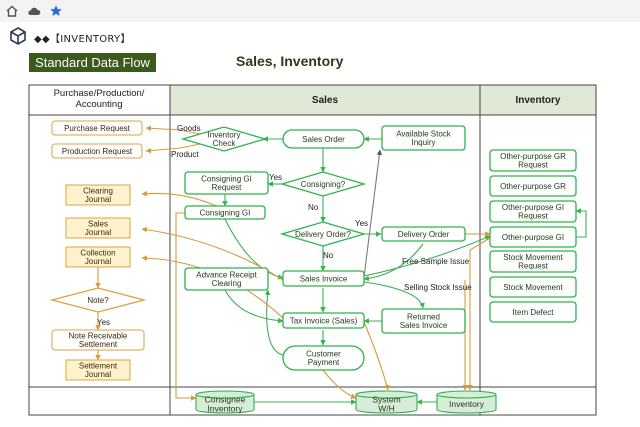 The width and height of the screenshot is (640, 427). I want to click on delivery-order-node-label: Delivery Order, so click(424, 234).